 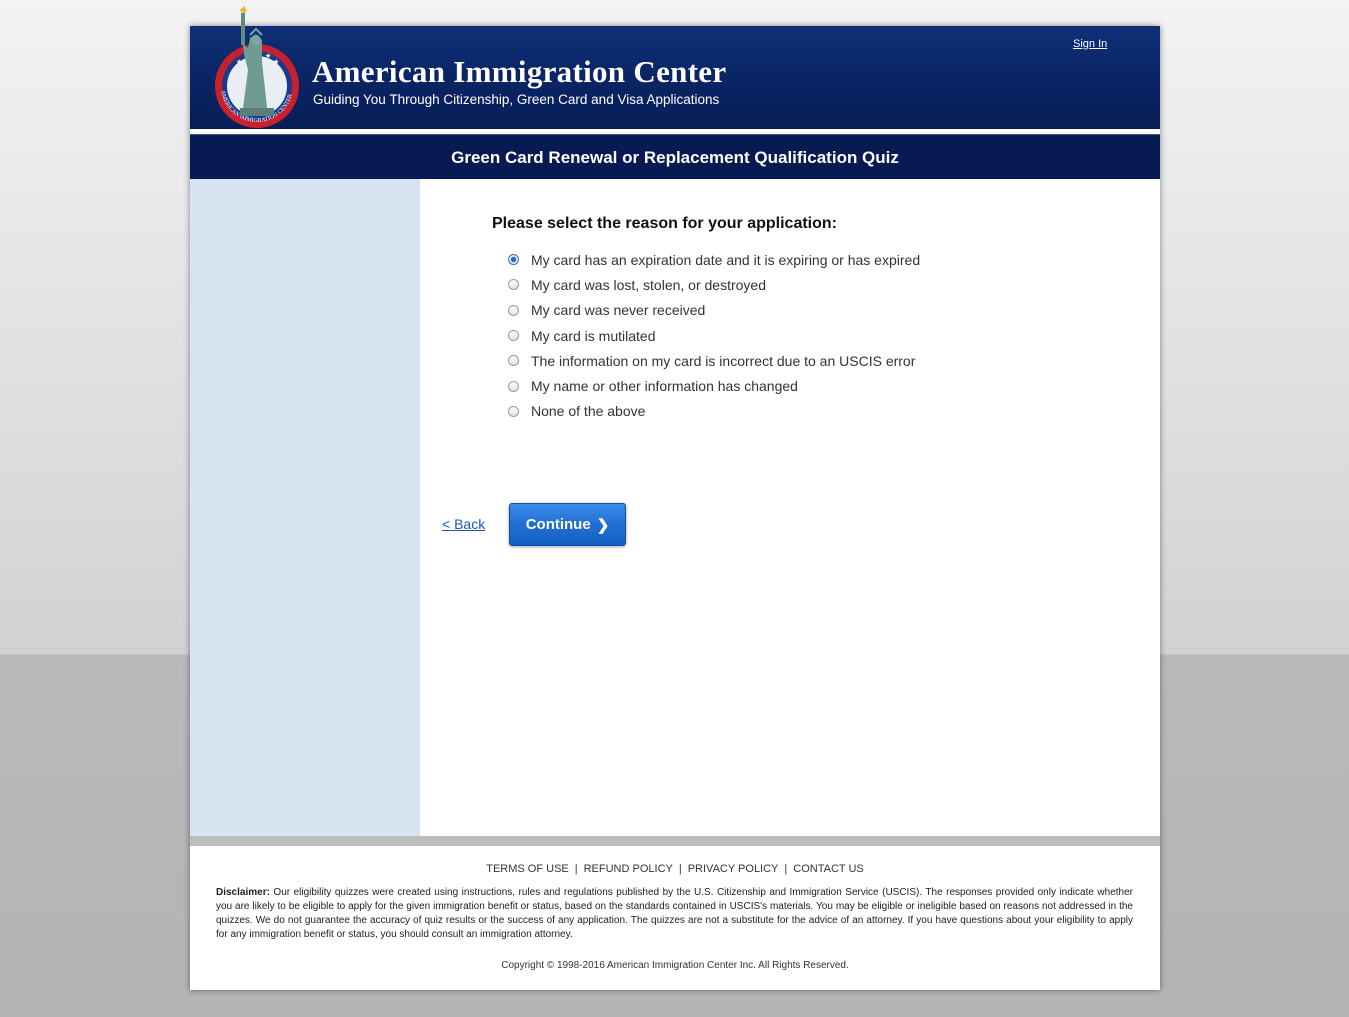 What do you see at coordinates (714, 310) in the screenshot?
I see `option-never-received: My card was never received` at bounding box center [714, 310].